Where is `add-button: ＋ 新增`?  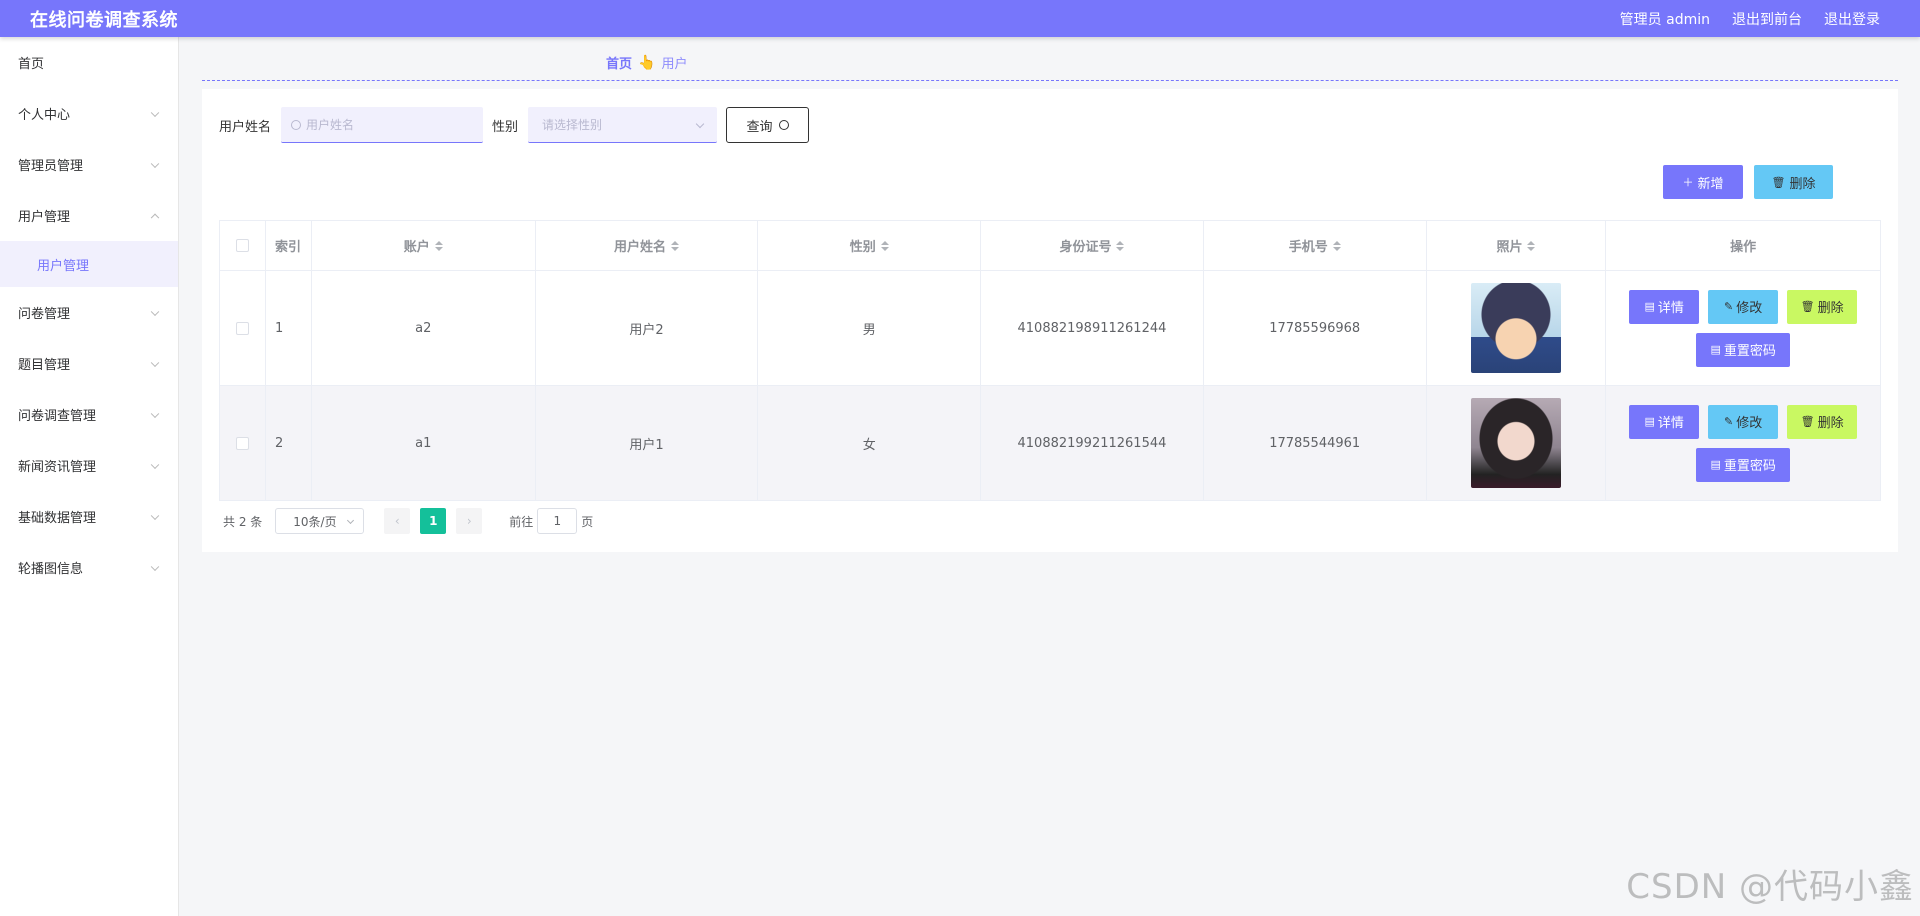
add-button: ＋ 新增 is located at coordinates (1703, 182).